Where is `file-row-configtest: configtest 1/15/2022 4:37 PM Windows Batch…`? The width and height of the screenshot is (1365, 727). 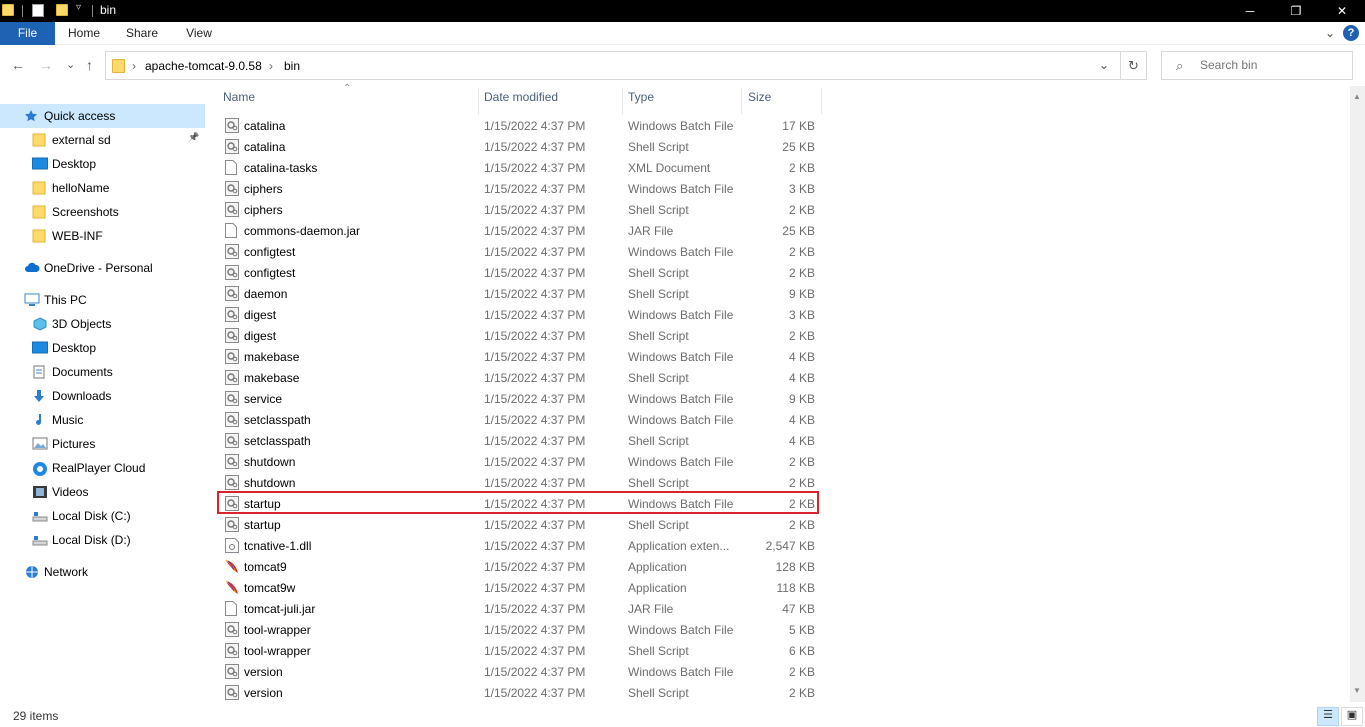 file-row-configtest: configtest 1/15/2022 4:37 PM Windows Batch… is located at coordinates (520, 251).